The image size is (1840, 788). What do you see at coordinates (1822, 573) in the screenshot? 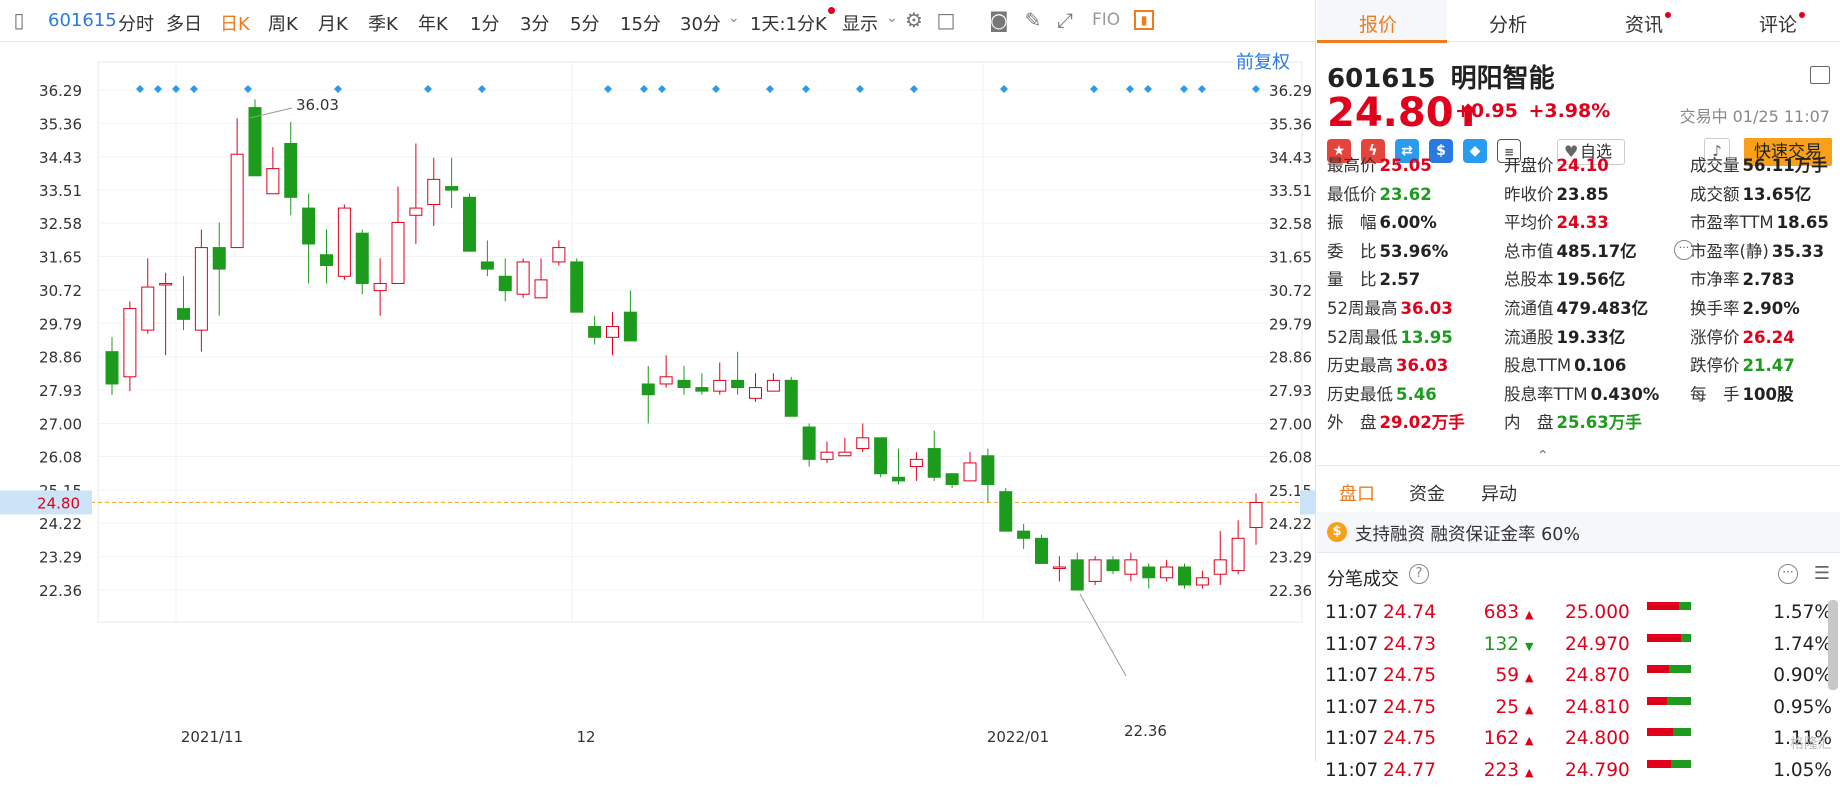
I see `list-view-icon: ☰` at bounding box center [1822, 573].